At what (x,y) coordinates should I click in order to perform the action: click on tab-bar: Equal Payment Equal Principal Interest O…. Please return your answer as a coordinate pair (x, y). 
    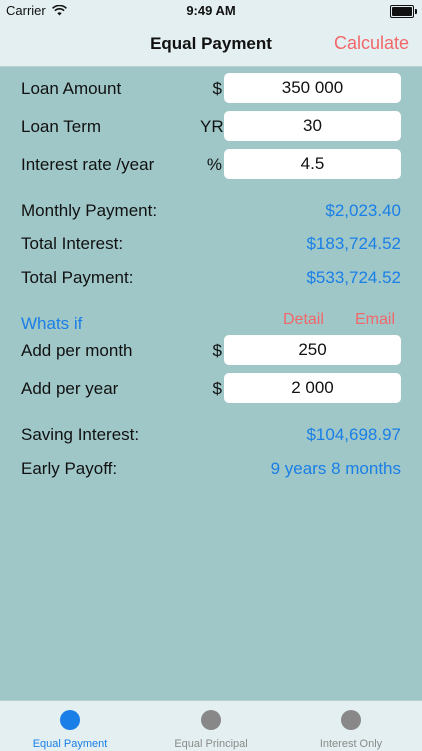
    Looking at the image, I should click on (211, 725).